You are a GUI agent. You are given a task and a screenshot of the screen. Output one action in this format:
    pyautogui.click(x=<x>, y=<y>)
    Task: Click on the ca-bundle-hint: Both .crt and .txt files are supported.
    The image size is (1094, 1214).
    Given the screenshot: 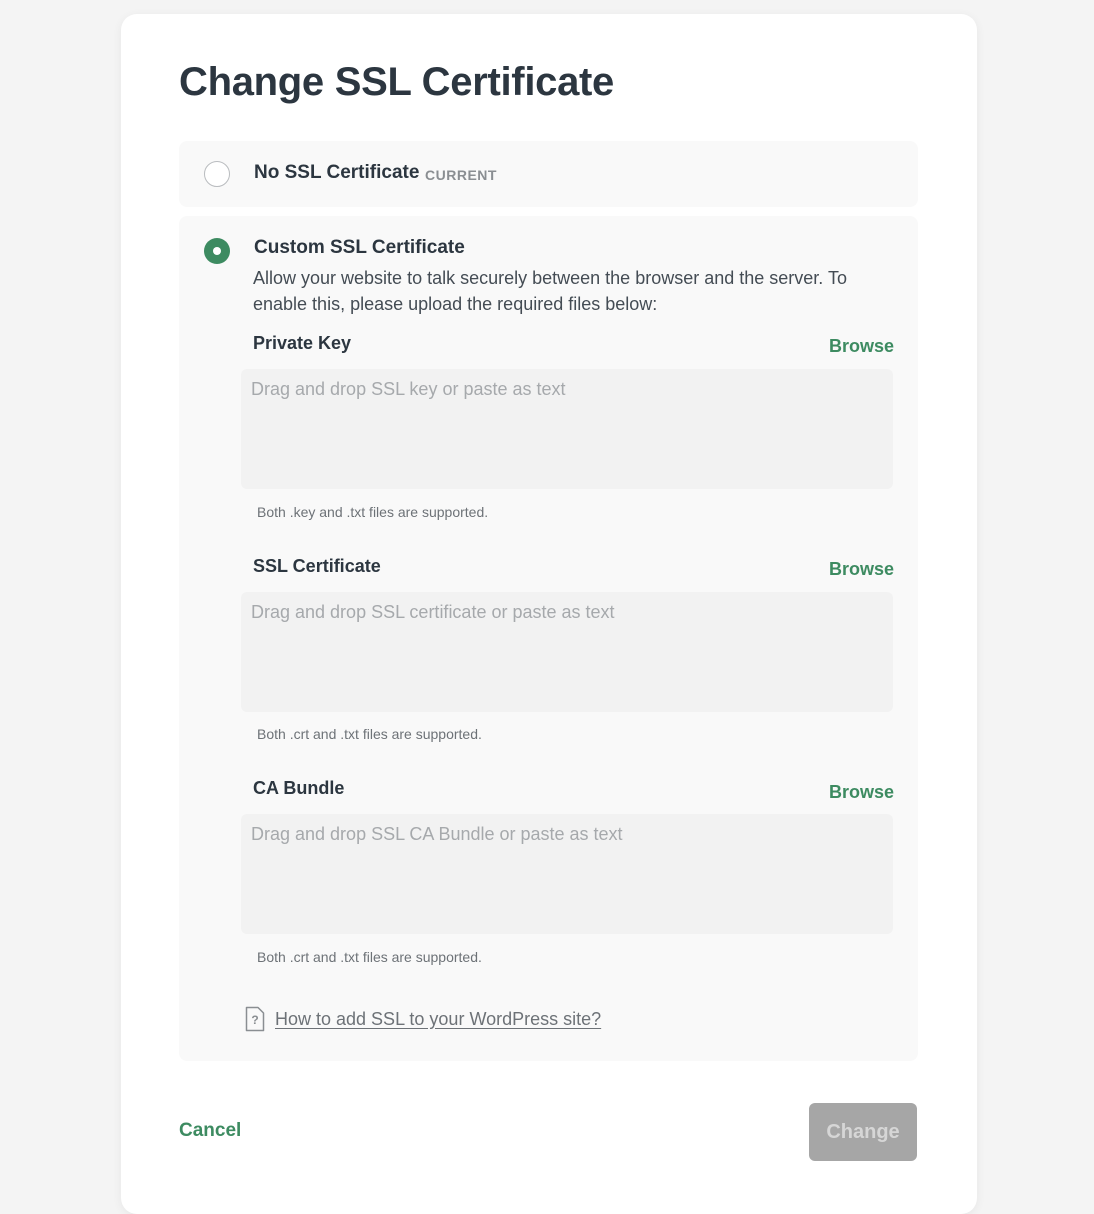 What is the action you would take?
    pyautogui.click(x=369, y=957)
    